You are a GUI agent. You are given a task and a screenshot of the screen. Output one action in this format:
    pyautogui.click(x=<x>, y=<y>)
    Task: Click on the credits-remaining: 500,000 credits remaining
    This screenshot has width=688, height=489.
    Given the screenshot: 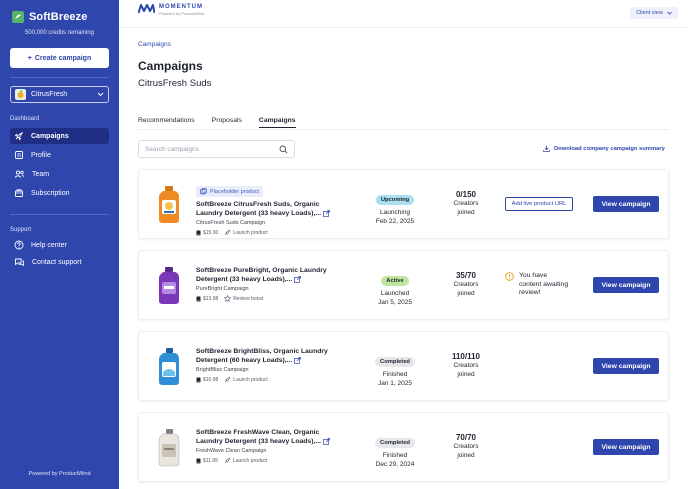 What is the action you would take?
    pyautogui.click(x=59, y=33)
    